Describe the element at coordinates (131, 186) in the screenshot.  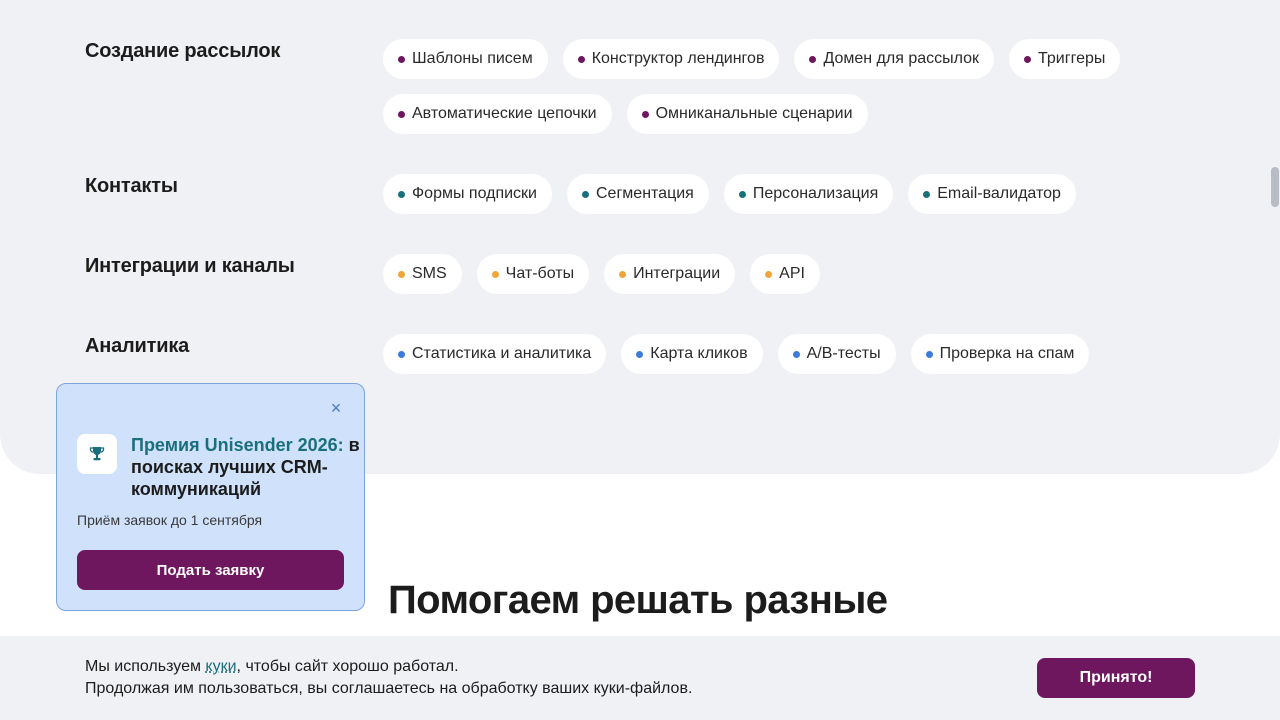
I see `section-title: Контакты` at that location.